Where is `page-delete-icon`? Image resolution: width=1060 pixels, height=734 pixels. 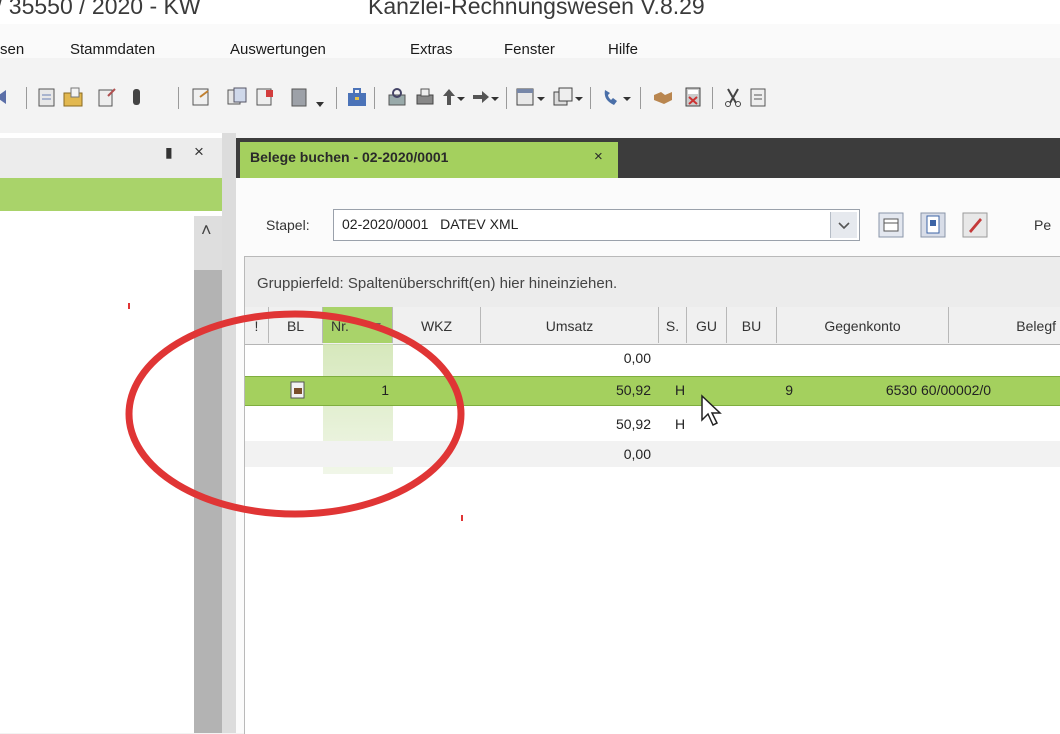
page-delete-icon is located at coordinates (265, 97).